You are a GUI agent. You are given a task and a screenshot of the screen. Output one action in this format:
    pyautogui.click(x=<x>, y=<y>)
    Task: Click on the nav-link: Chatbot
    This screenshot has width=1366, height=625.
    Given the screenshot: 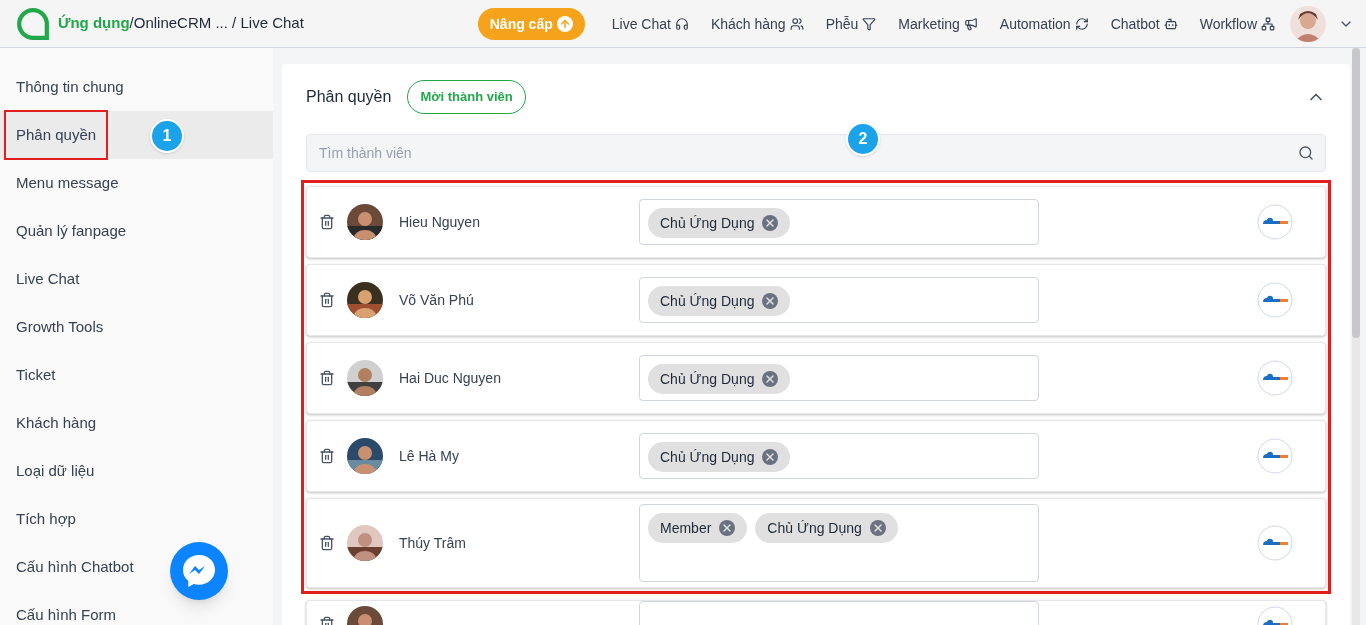 What is the action you would take?
    pyautogui.click(x=1144, y=23)
    